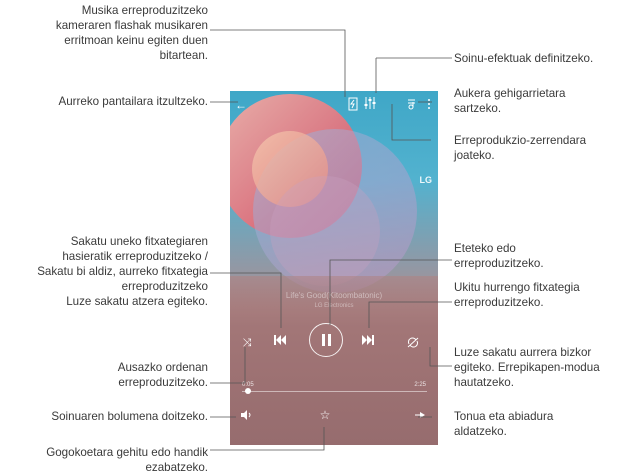 This screenshot has height=475, width=617. Describe the element at coordinates (129, 416) in the screenshot. I see `volume-callout: Soinuaren bolumena doitzeko.` at that location.